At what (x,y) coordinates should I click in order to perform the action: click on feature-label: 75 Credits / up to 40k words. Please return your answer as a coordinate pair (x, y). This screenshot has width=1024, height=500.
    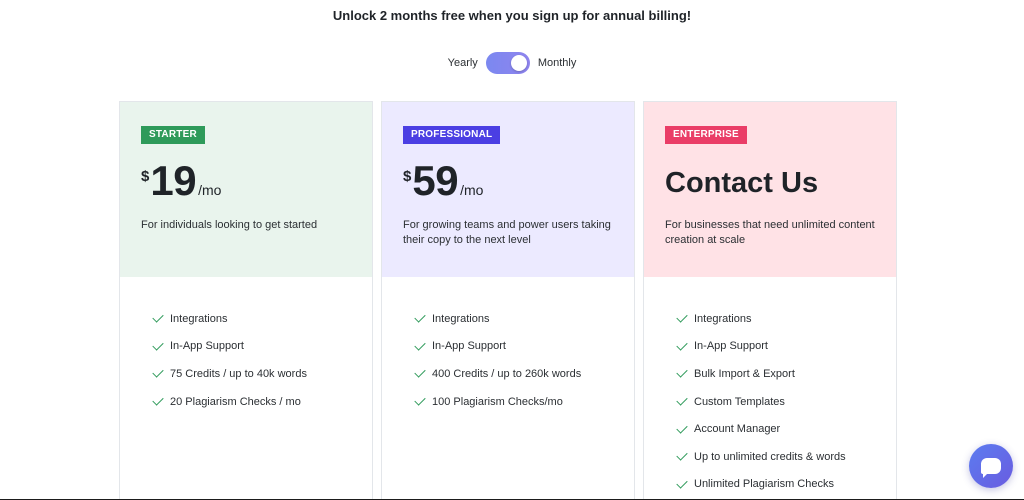
    Looking at the image, I should click on (238, 373).